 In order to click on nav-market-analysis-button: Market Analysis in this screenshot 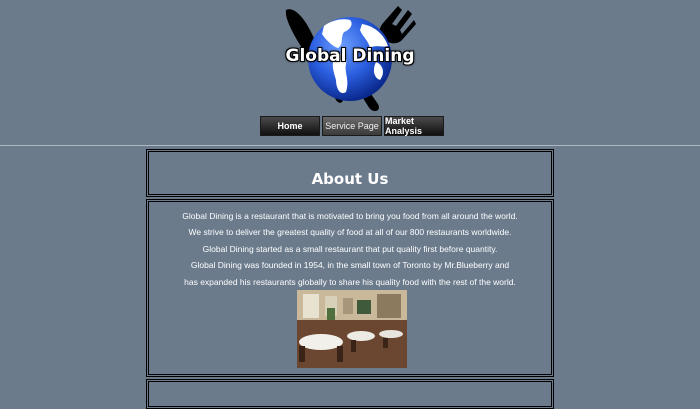, I will do `click(414, 126)`.